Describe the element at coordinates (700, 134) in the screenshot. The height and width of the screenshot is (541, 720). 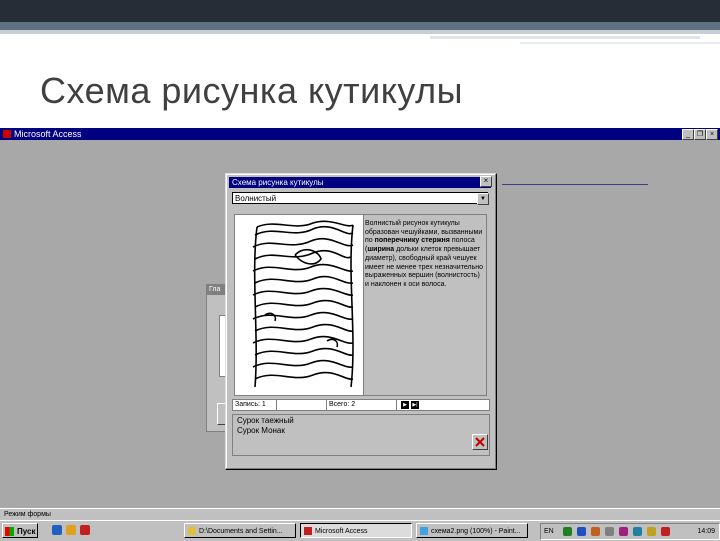
I see `restore-button: ❐` at that location.